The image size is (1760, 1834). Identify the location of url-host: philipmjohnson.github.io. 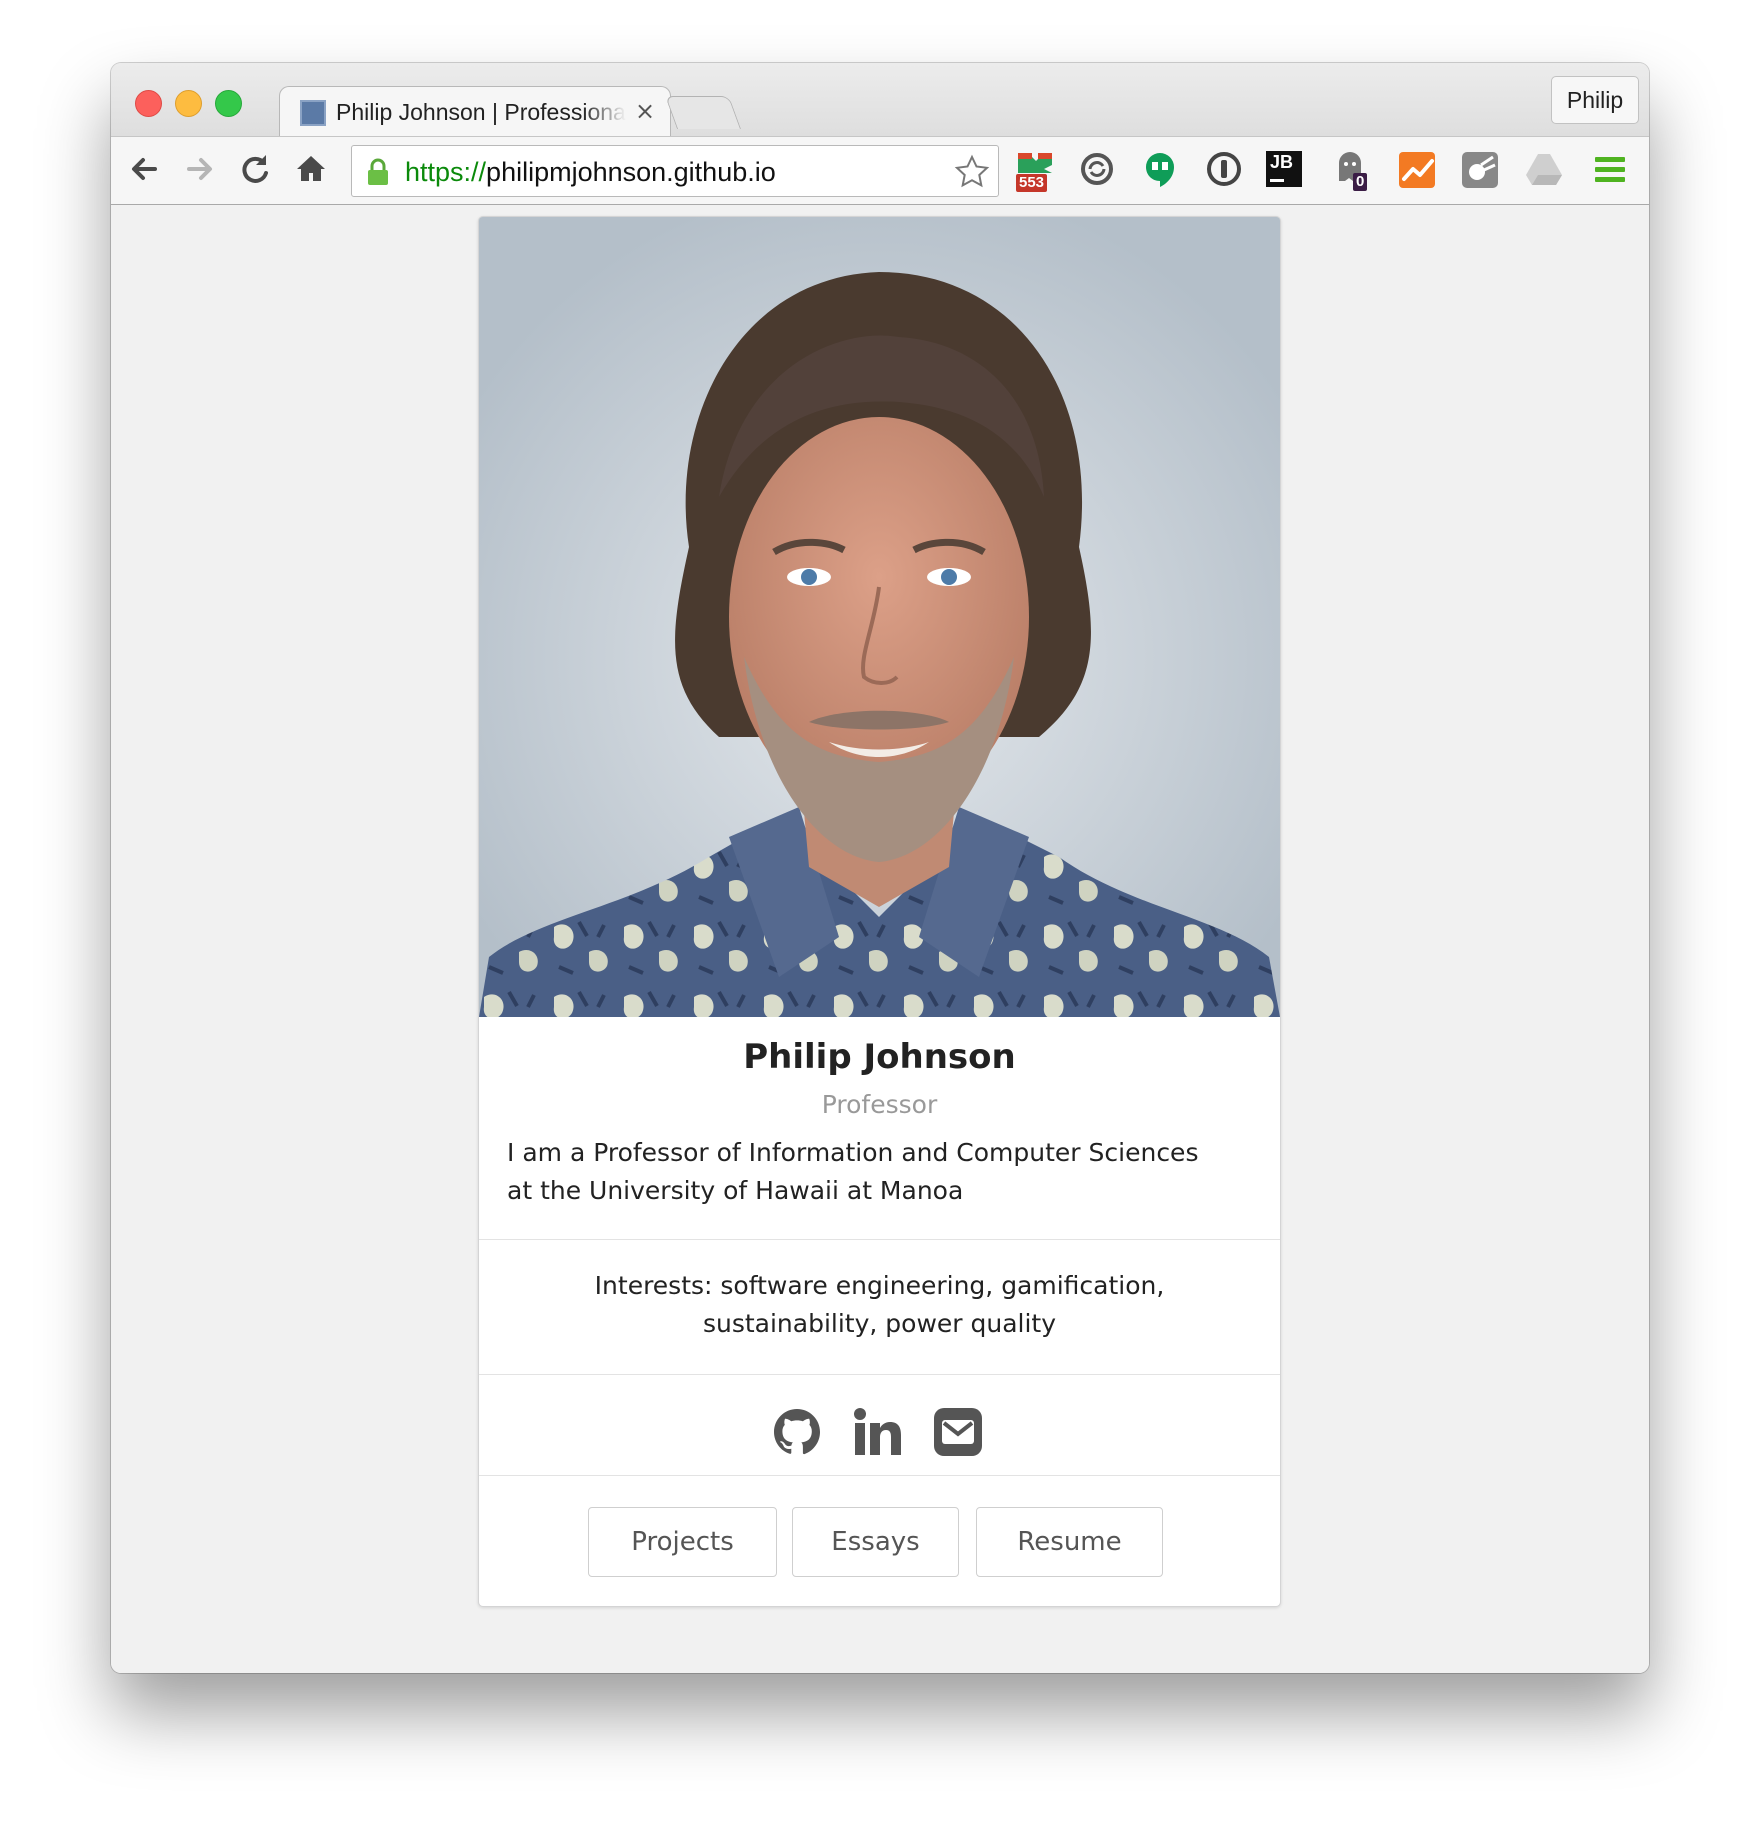
(631, 172).